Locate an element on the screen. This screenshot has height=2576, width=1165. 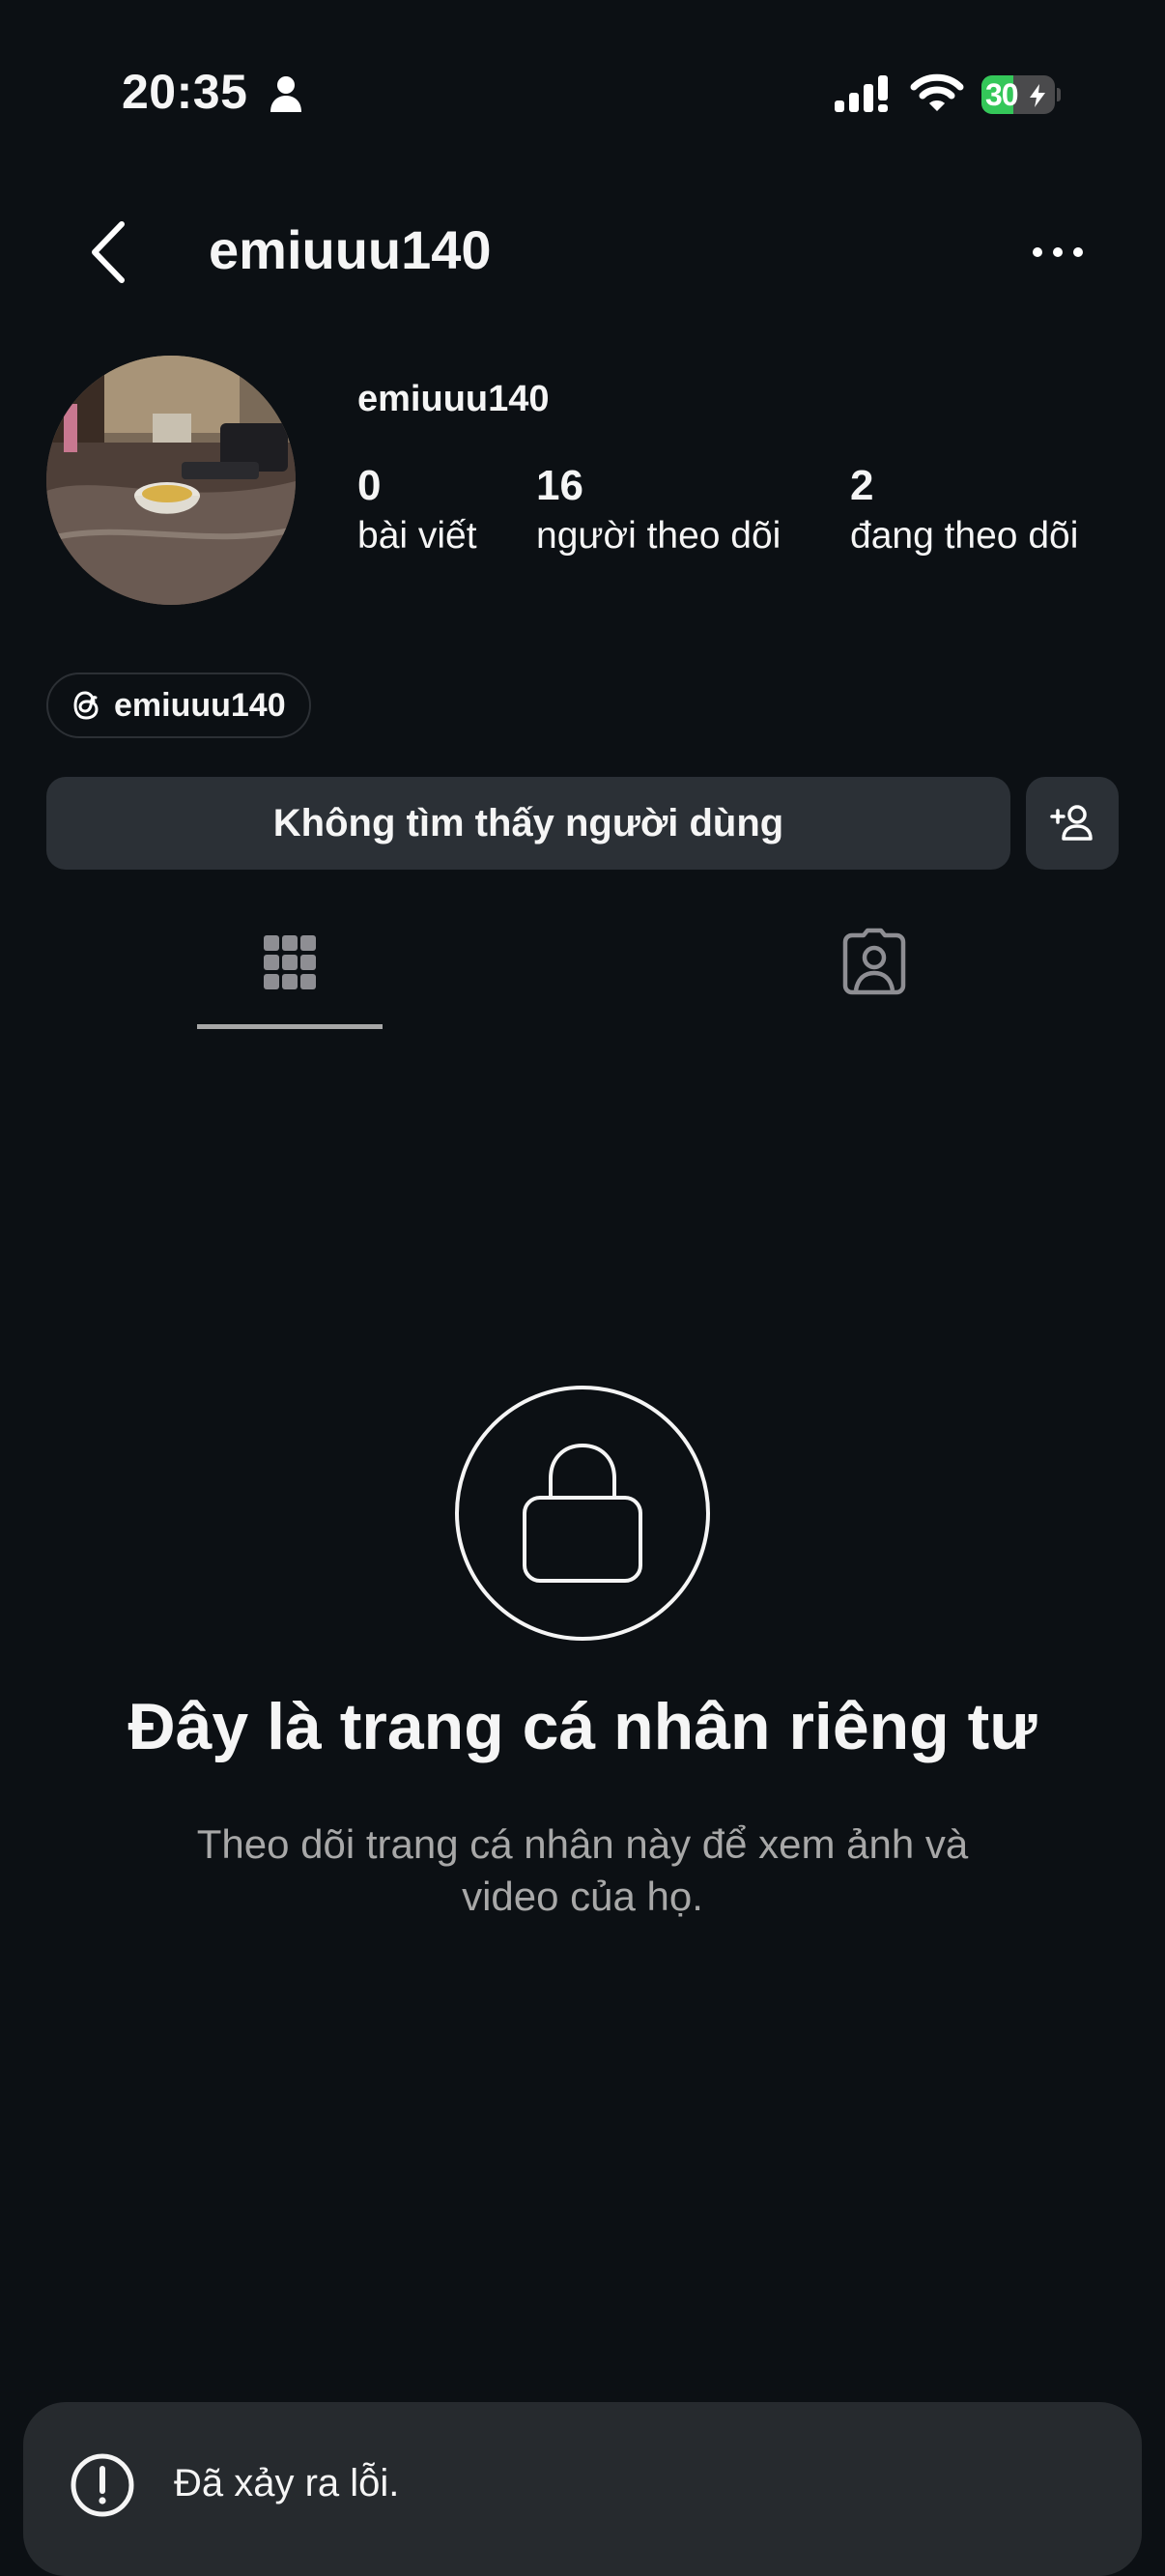
lock-icon is located at coordinates (582, 1513).